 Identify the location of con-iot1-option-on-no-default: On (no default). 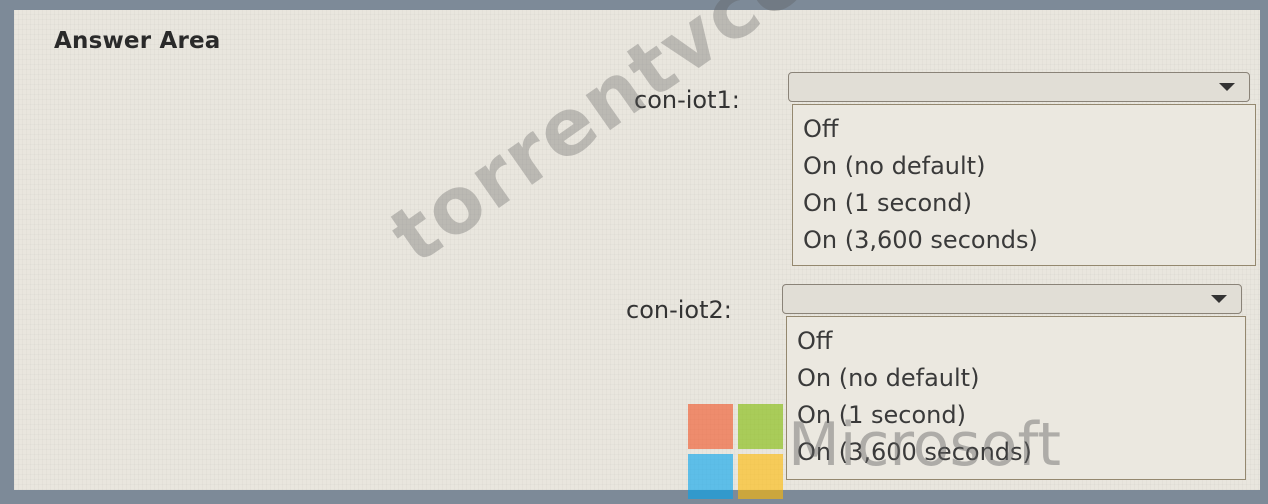
(1024, 166).